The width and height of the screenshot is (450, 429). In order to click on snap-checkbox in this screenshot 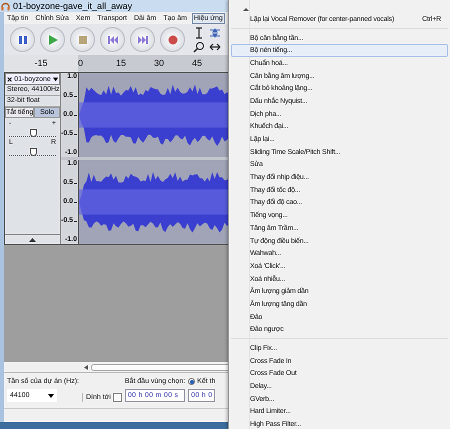, I will do `click(117, 397)`.